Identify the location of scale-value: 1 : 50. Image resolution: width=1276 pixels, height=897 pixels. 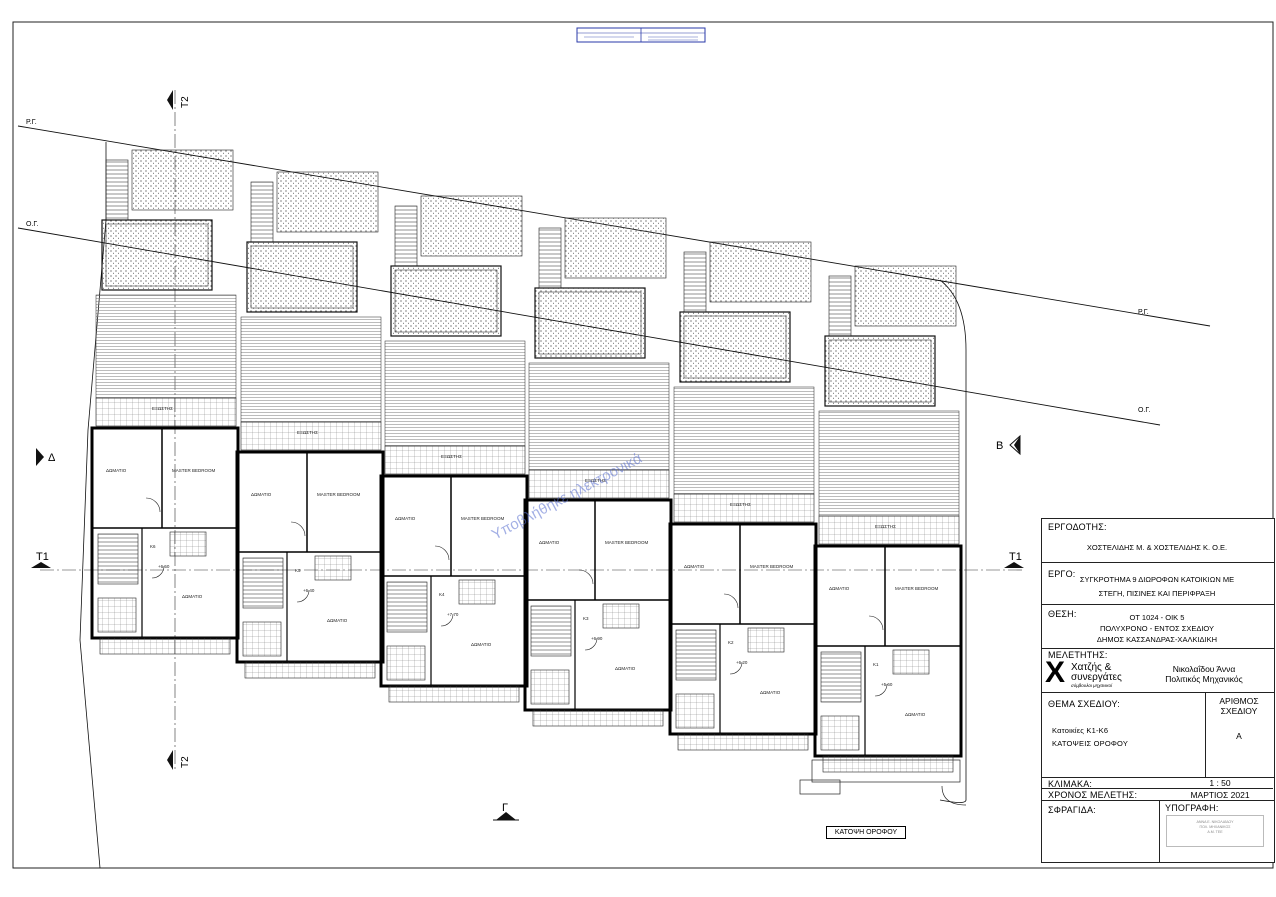
(1220, 783).